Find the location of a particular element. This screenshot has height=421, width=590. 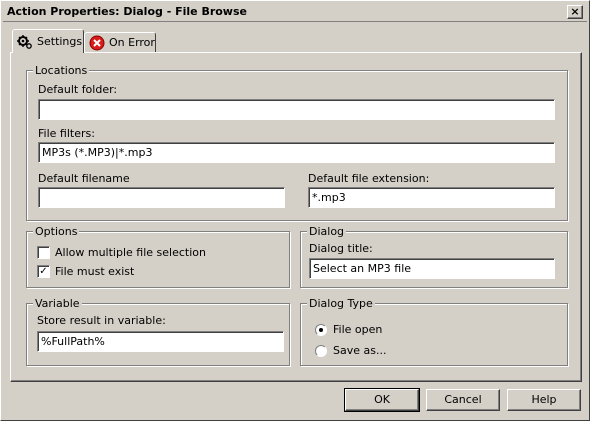

tab-settings: Settings is located at coordinates (48, 41).